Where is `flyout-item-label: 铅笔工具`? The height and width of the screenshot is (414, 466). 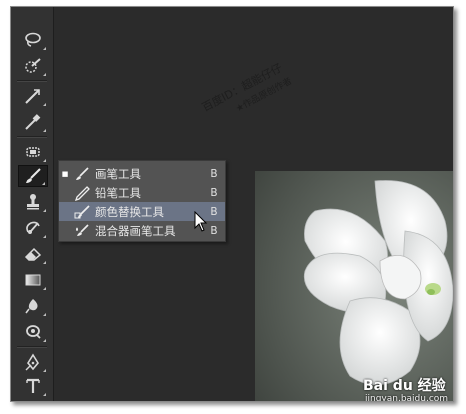
flyout-item-label: 铅笔工具 is located at coordinates (118, 192).